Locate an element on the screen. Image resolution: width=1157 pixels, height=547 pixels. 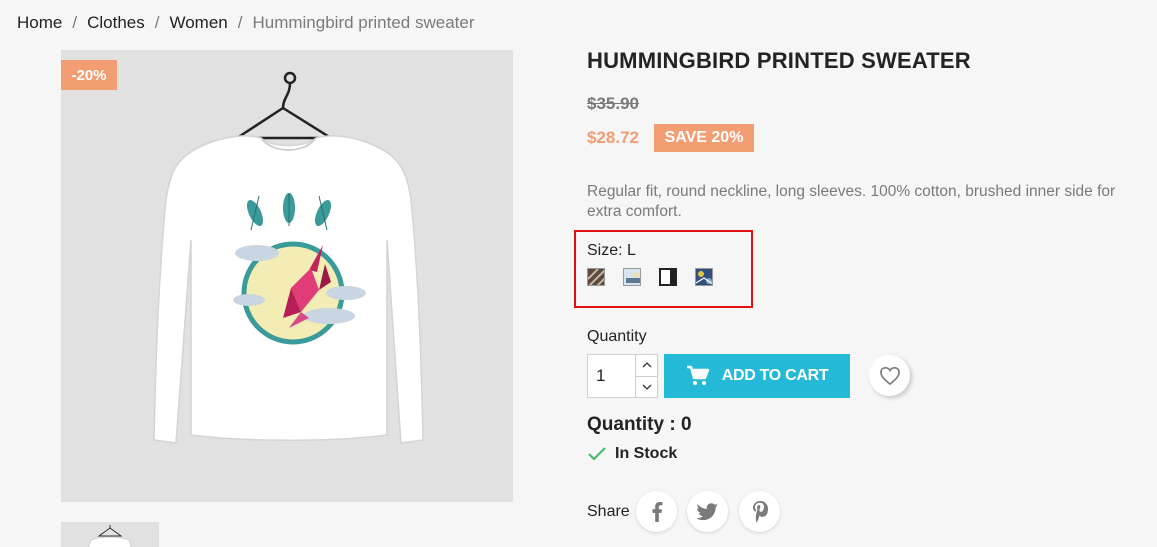
quantity-increase-button is located at coordinates (646, 365).